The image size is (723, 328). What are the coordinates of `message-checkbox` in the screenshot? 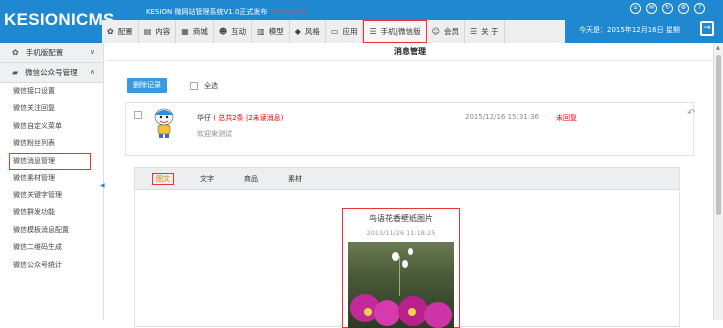 It's located at (138, 115).